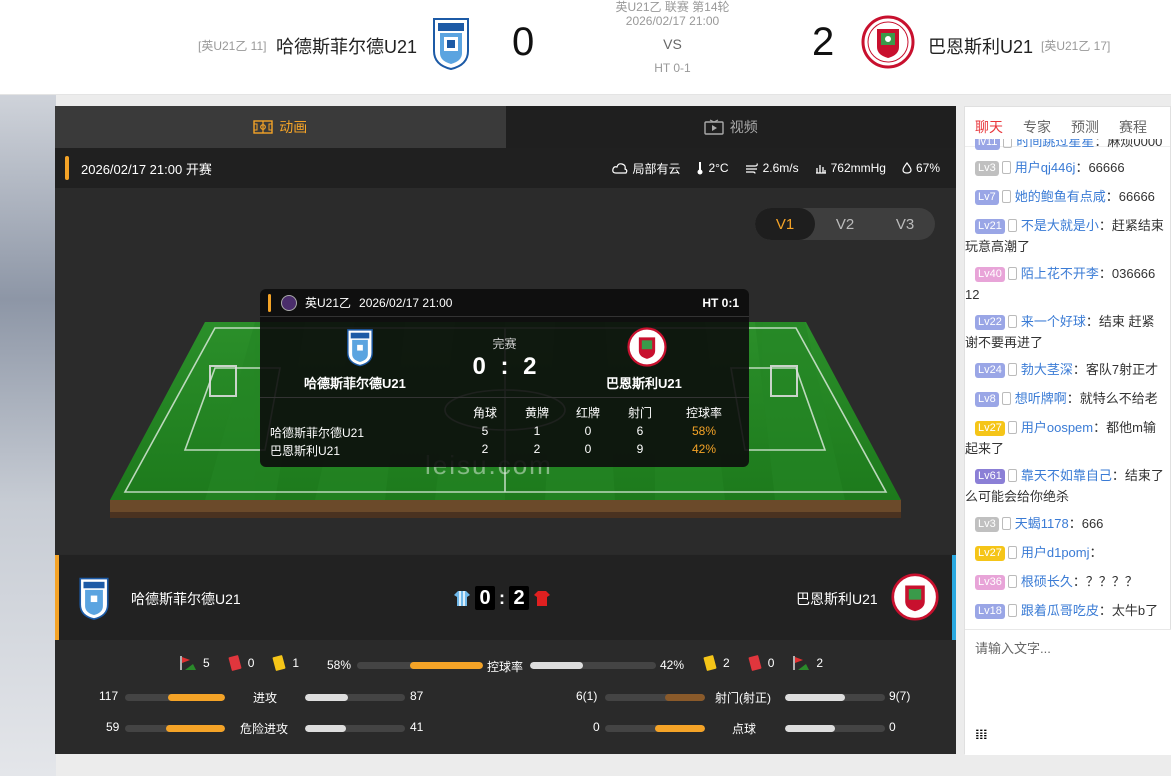 The height and width of the screenshot is (776, 1171). I want to click on chat-text: ：666, so click(1086, 523).